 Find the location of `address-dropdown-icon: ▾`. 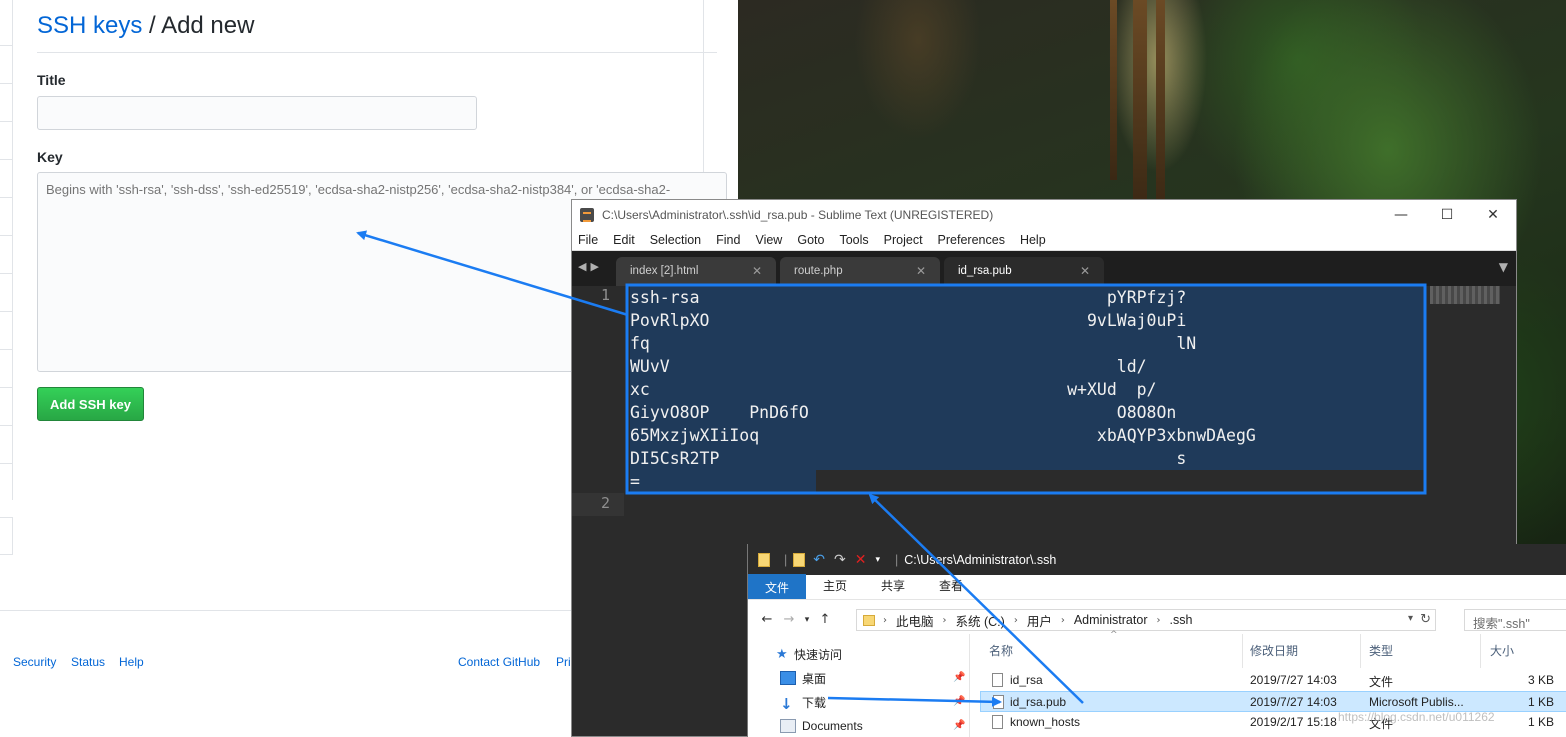

address-dropdown-icon: ▾ is located at coordinates (1410, 618).